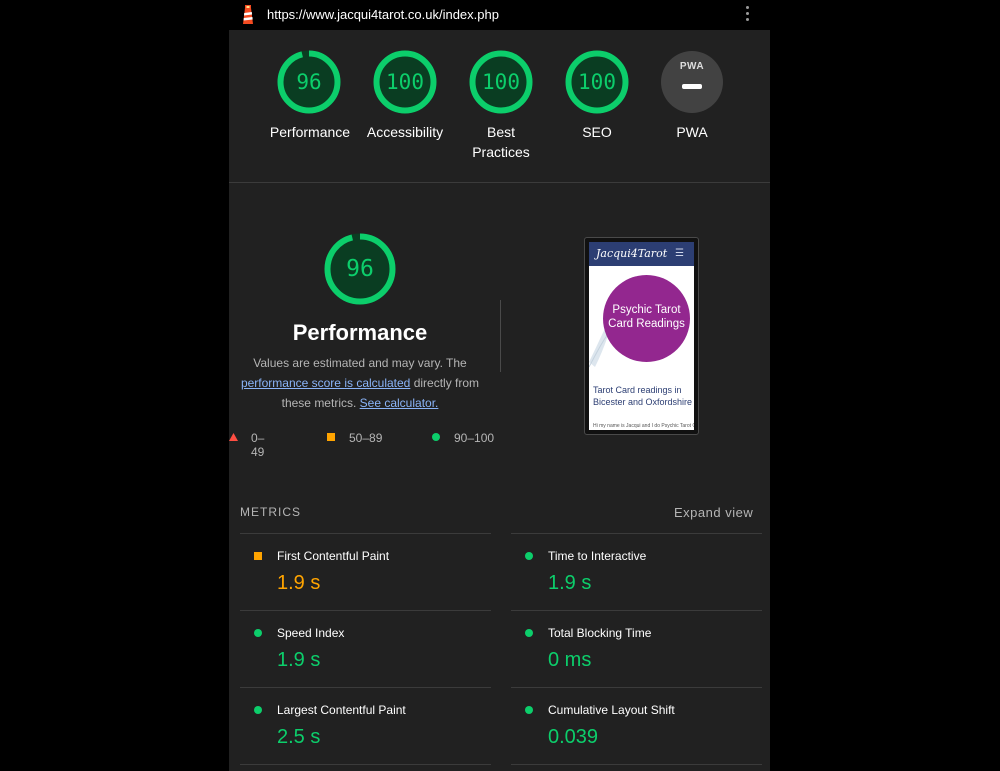  I want to click on screenshot-hero-circle: Psychic Tarot Card Readings, so click(646, 318).